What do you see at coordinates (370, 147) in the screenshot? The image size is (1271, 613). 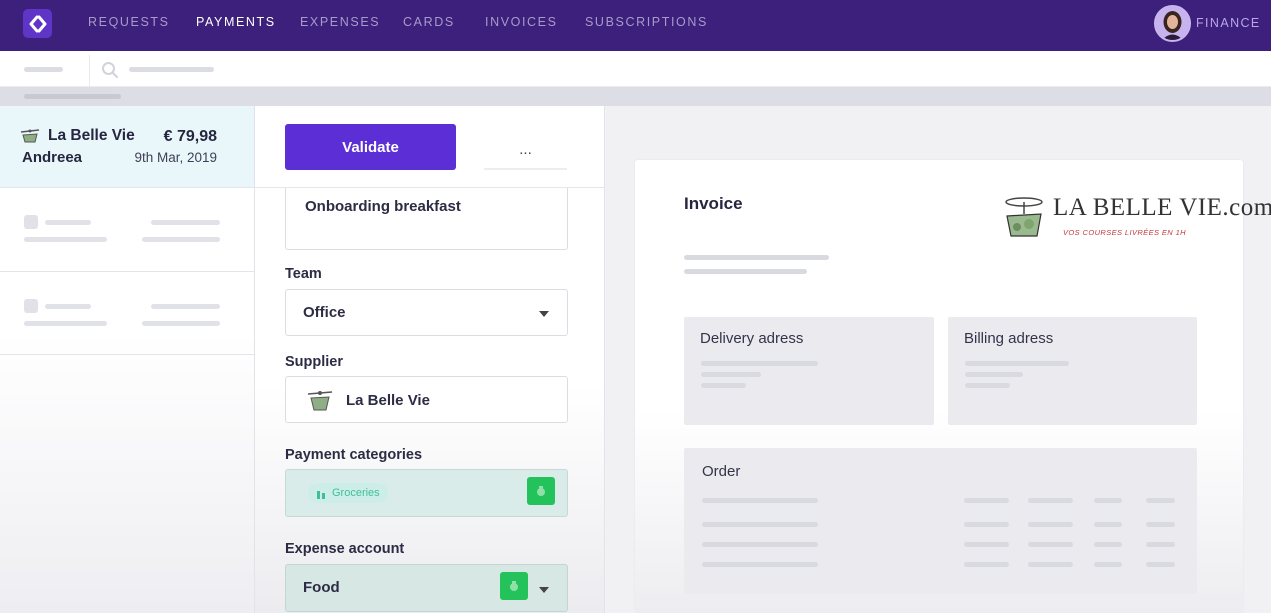 I see `validate-button: Validate` at bounding box center [370, 147].